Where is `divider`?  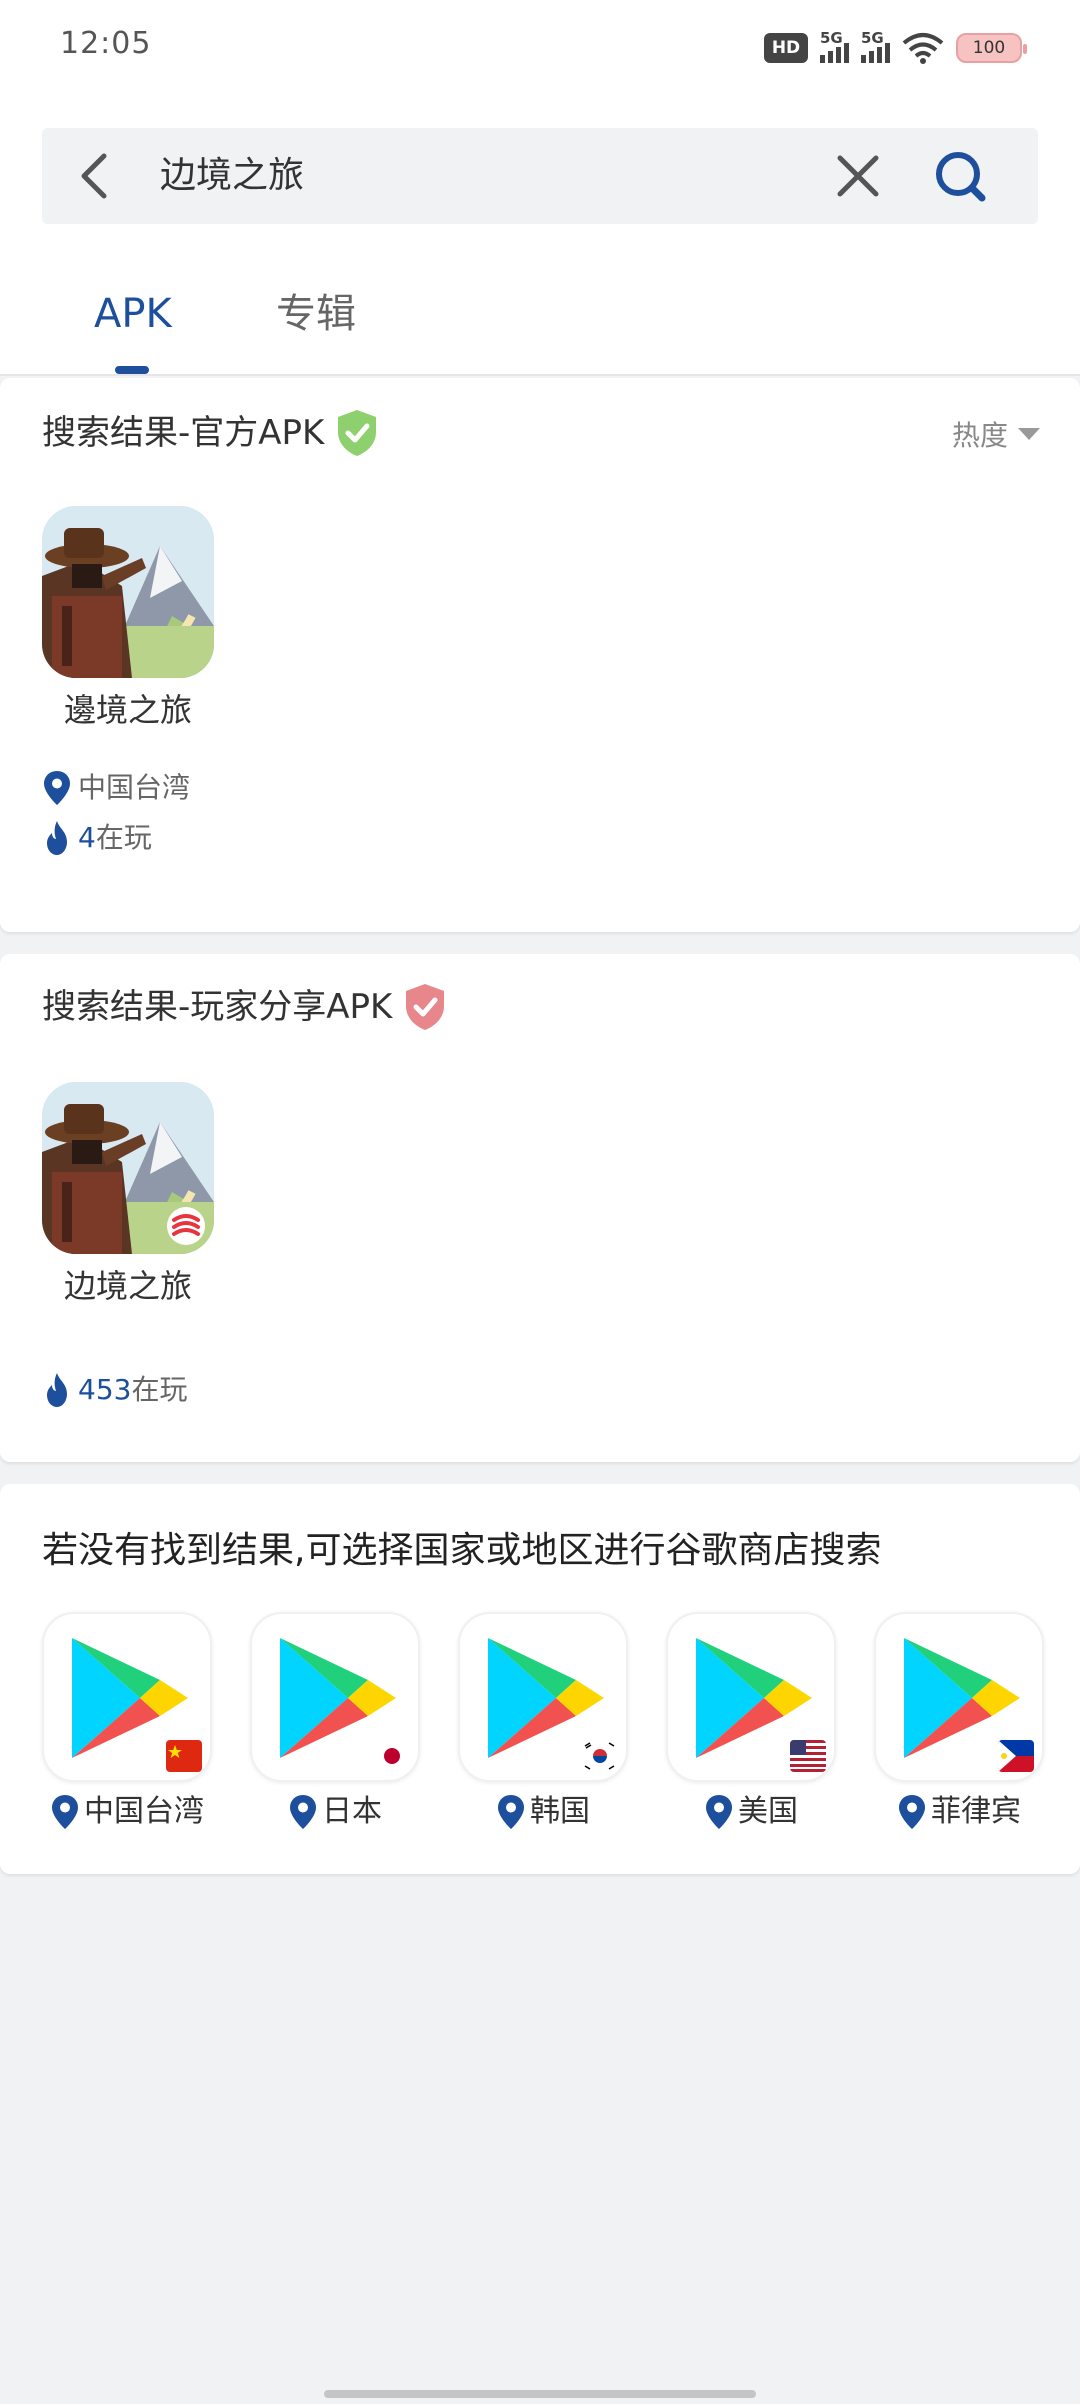 divider is located at coordinates (540, 375).